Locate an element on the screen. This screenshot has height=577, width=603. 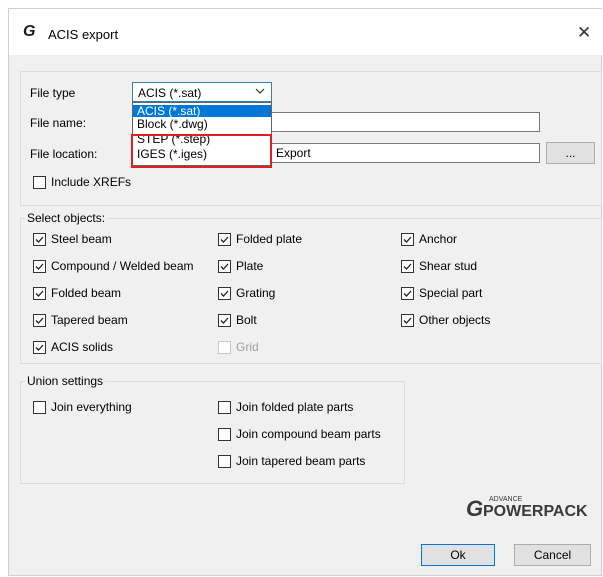
highlight-box is located at coordinates (201, 151).